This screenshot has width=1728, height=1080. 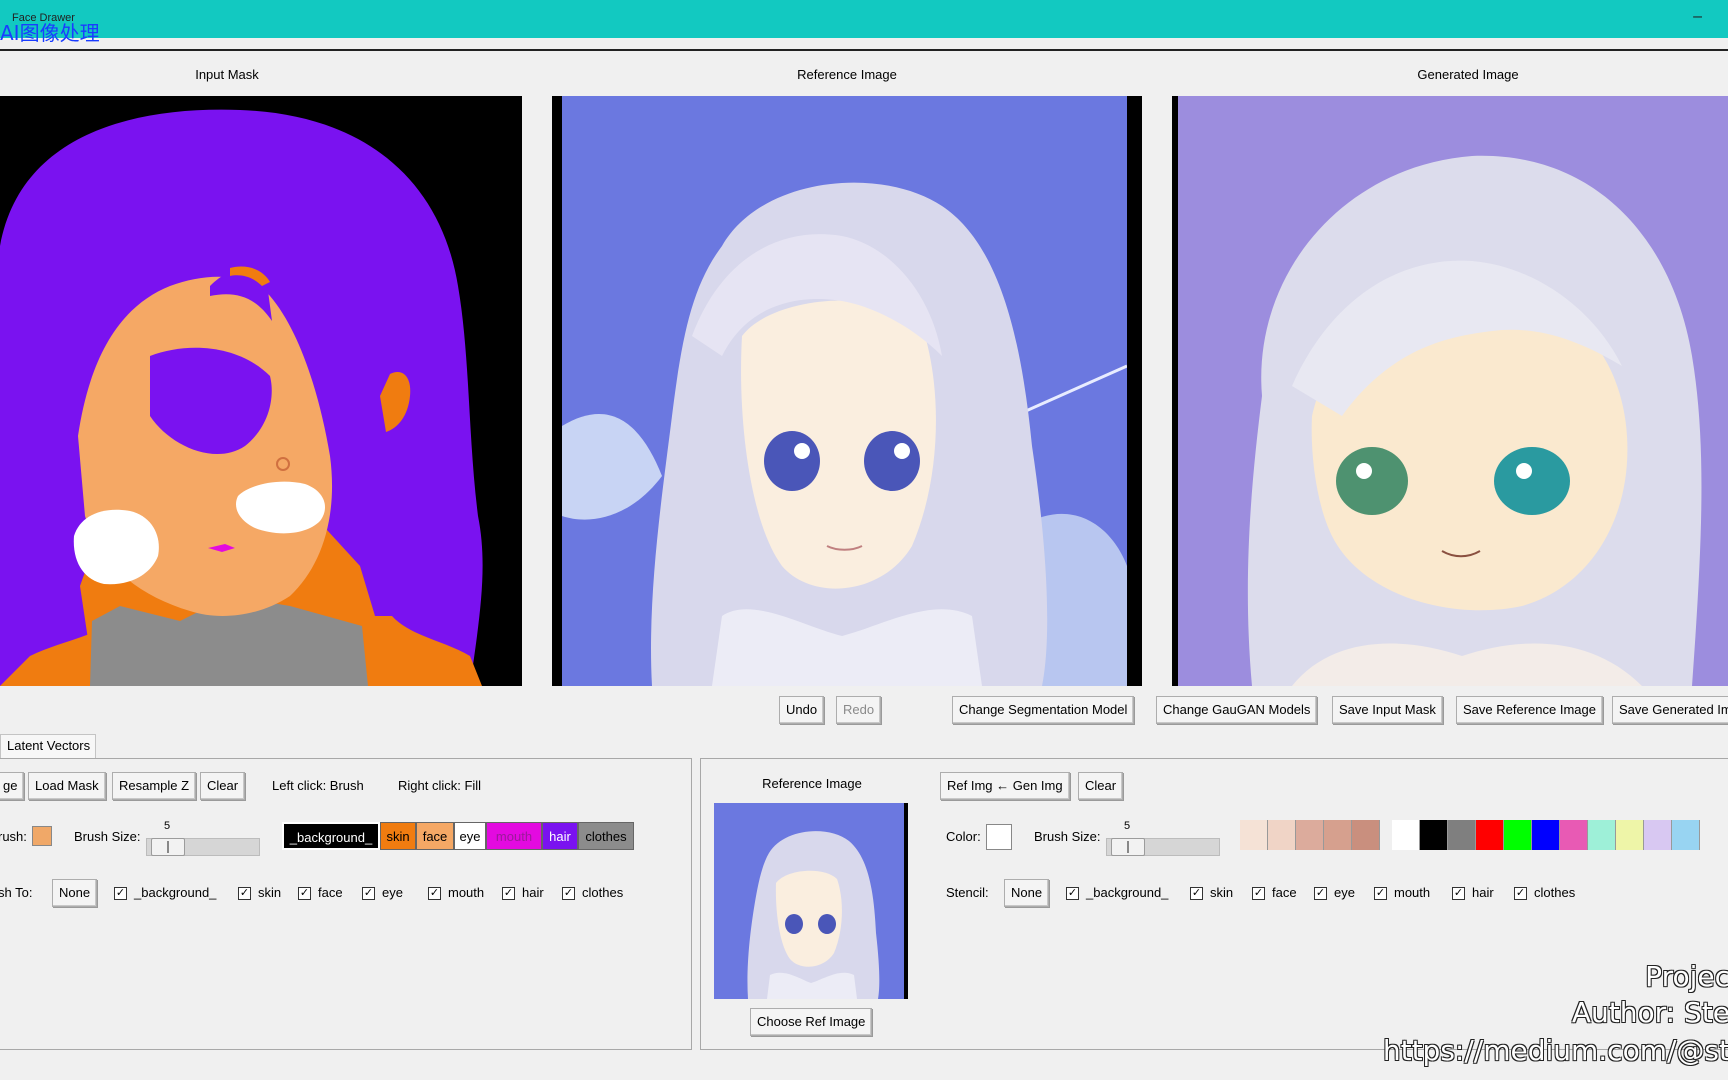 I want to click on ref-brush-size-slider-thumb, so click(x=1128, y=847).